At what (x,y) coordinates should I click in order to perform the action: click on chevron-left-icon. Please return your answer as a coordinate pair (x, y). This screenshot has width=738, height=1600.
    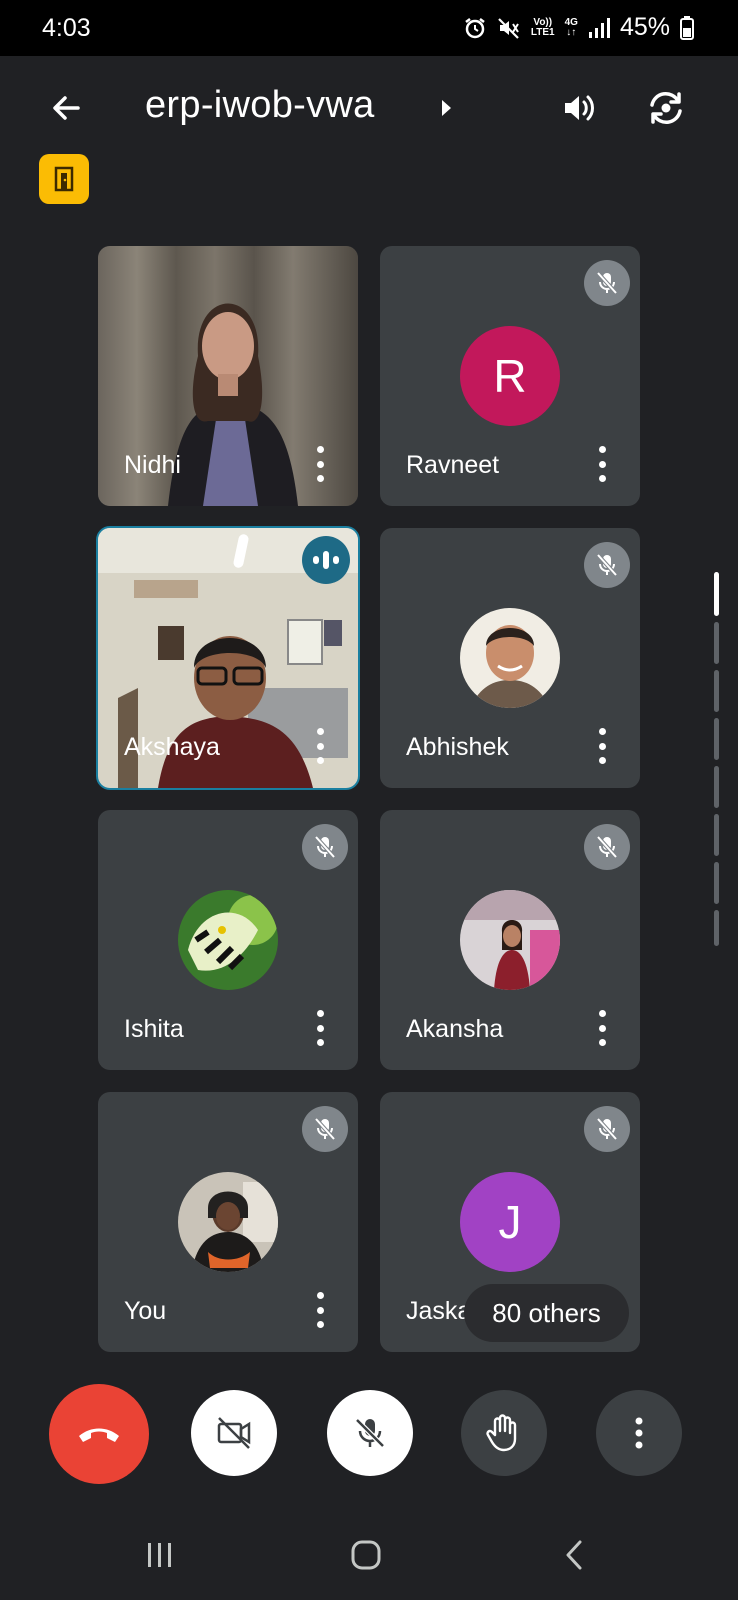
    Looking at the image, I should click on (574, 1555).